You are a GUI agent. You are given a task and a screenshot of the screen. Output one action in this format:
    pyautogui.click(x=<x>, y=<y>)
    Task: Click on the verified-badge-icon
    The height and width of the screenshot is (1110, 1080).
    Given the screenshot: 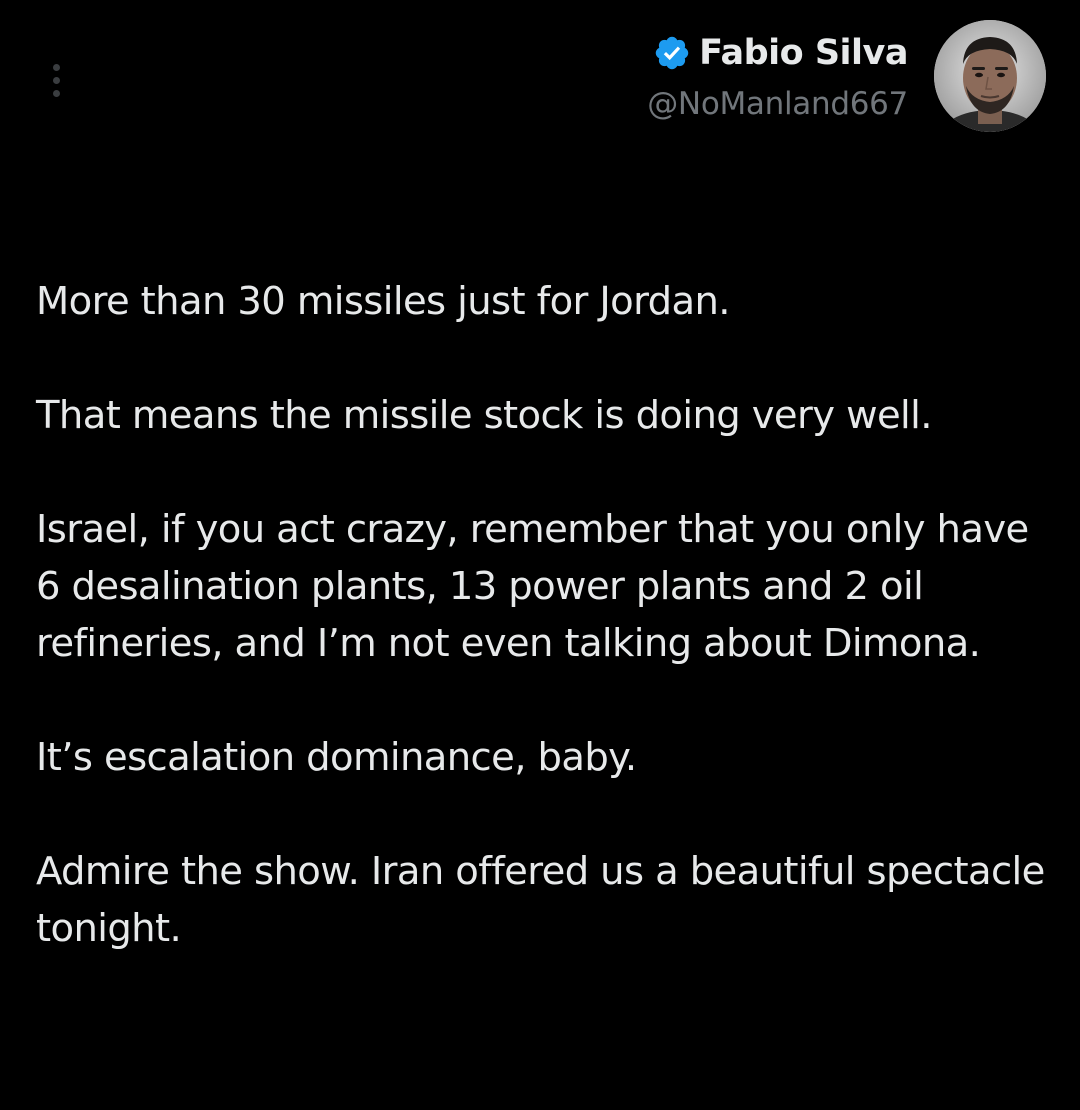 What is the action you would take?
    pyautogui.click(x=672, y=53)
    